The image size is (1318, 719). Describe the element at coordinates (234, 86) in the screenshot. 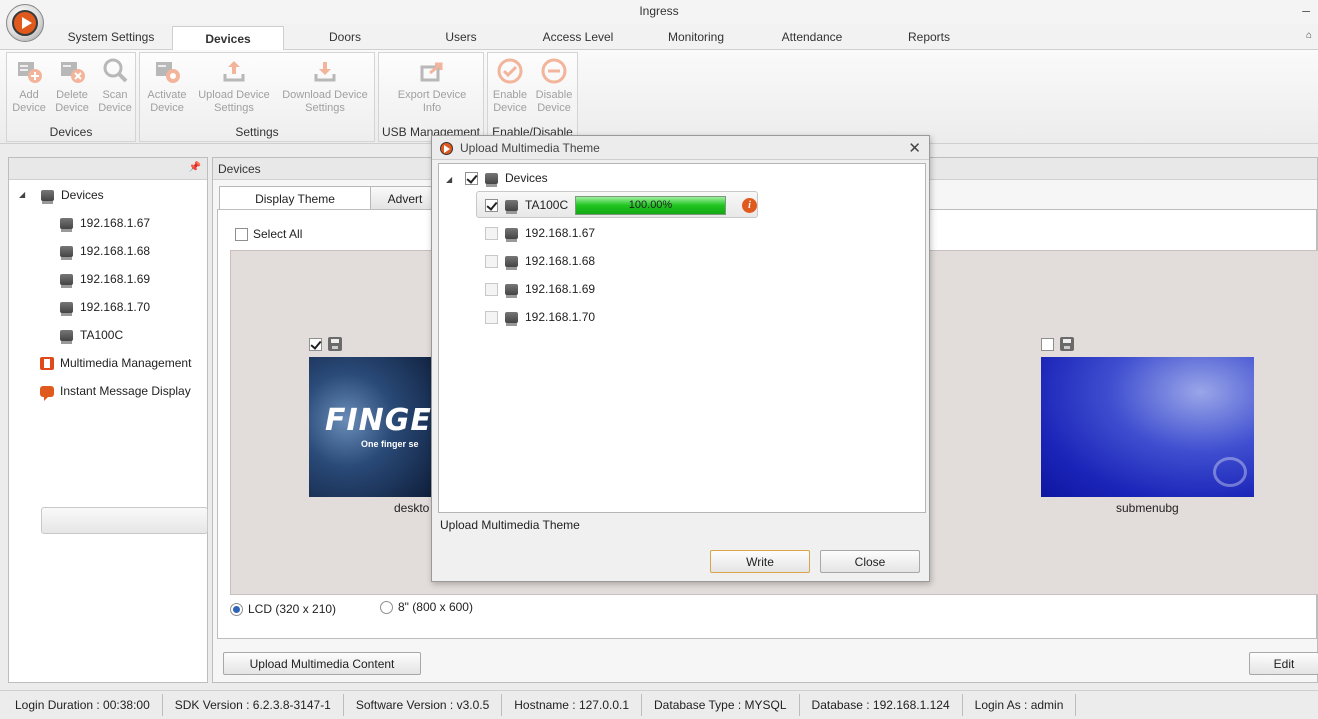

I see `upload-device-settings-button: Upload Device Settings` at that location.